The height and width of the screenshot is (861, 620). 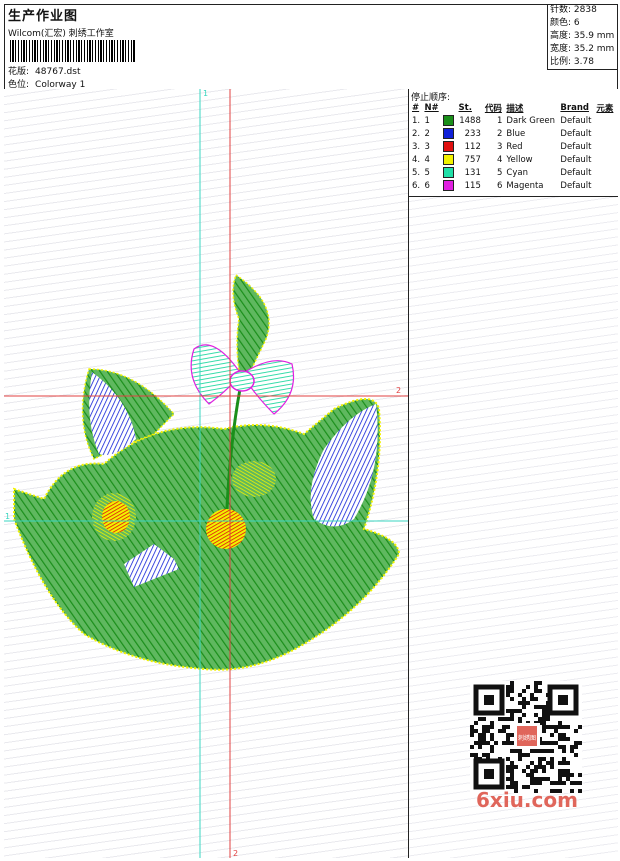 What do you see at coordinates (472, 133) in the screenshot?
I see `row-stitches: 233` at bounding box center [472, 133].